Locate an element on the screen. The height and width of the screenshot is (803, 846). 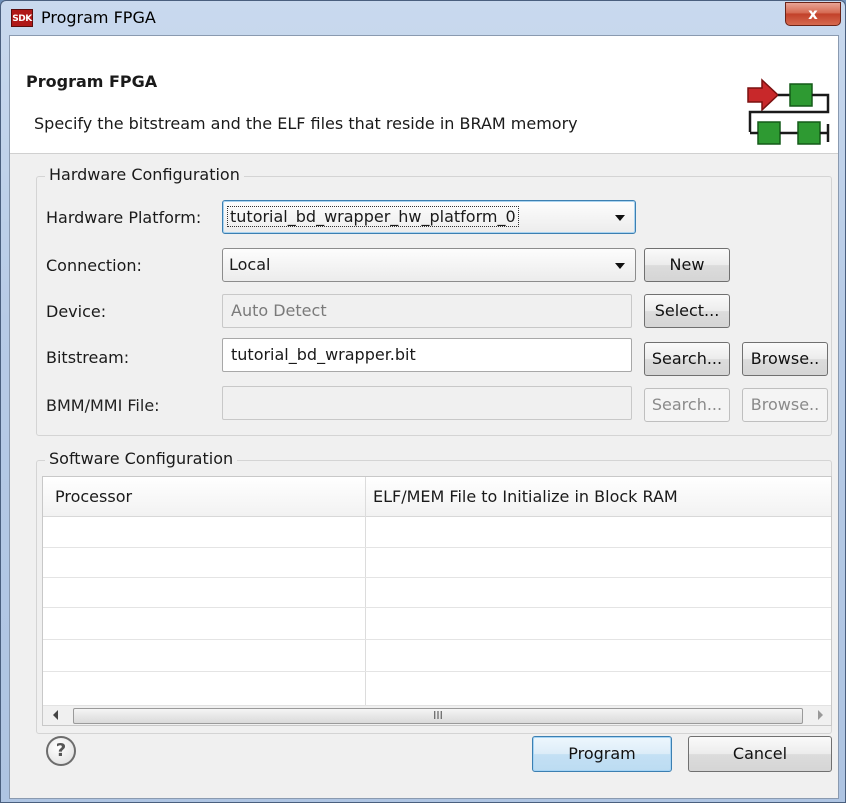
program-fpga-banner-icon is located at coordinates (788, 111).